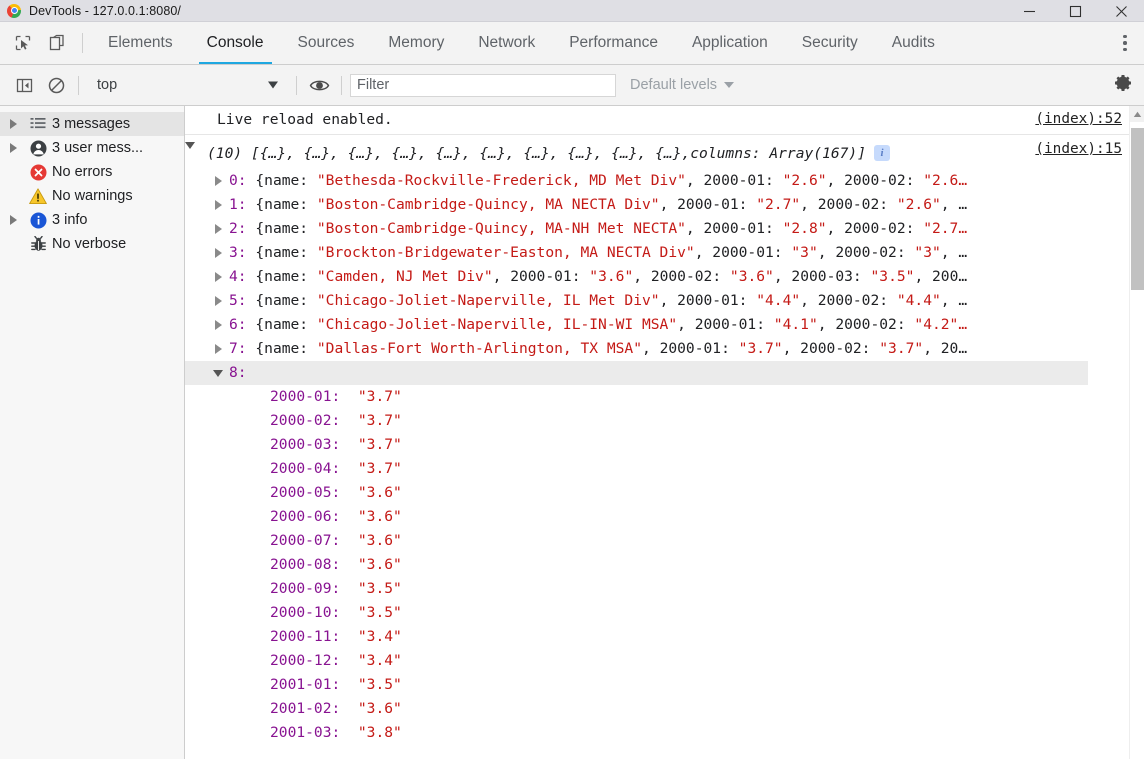 This screenshot has height=759, width=1144. Describe the element at coordinates (326, 43) in the screenshot. I see `tab-sources: Sources` at that location.